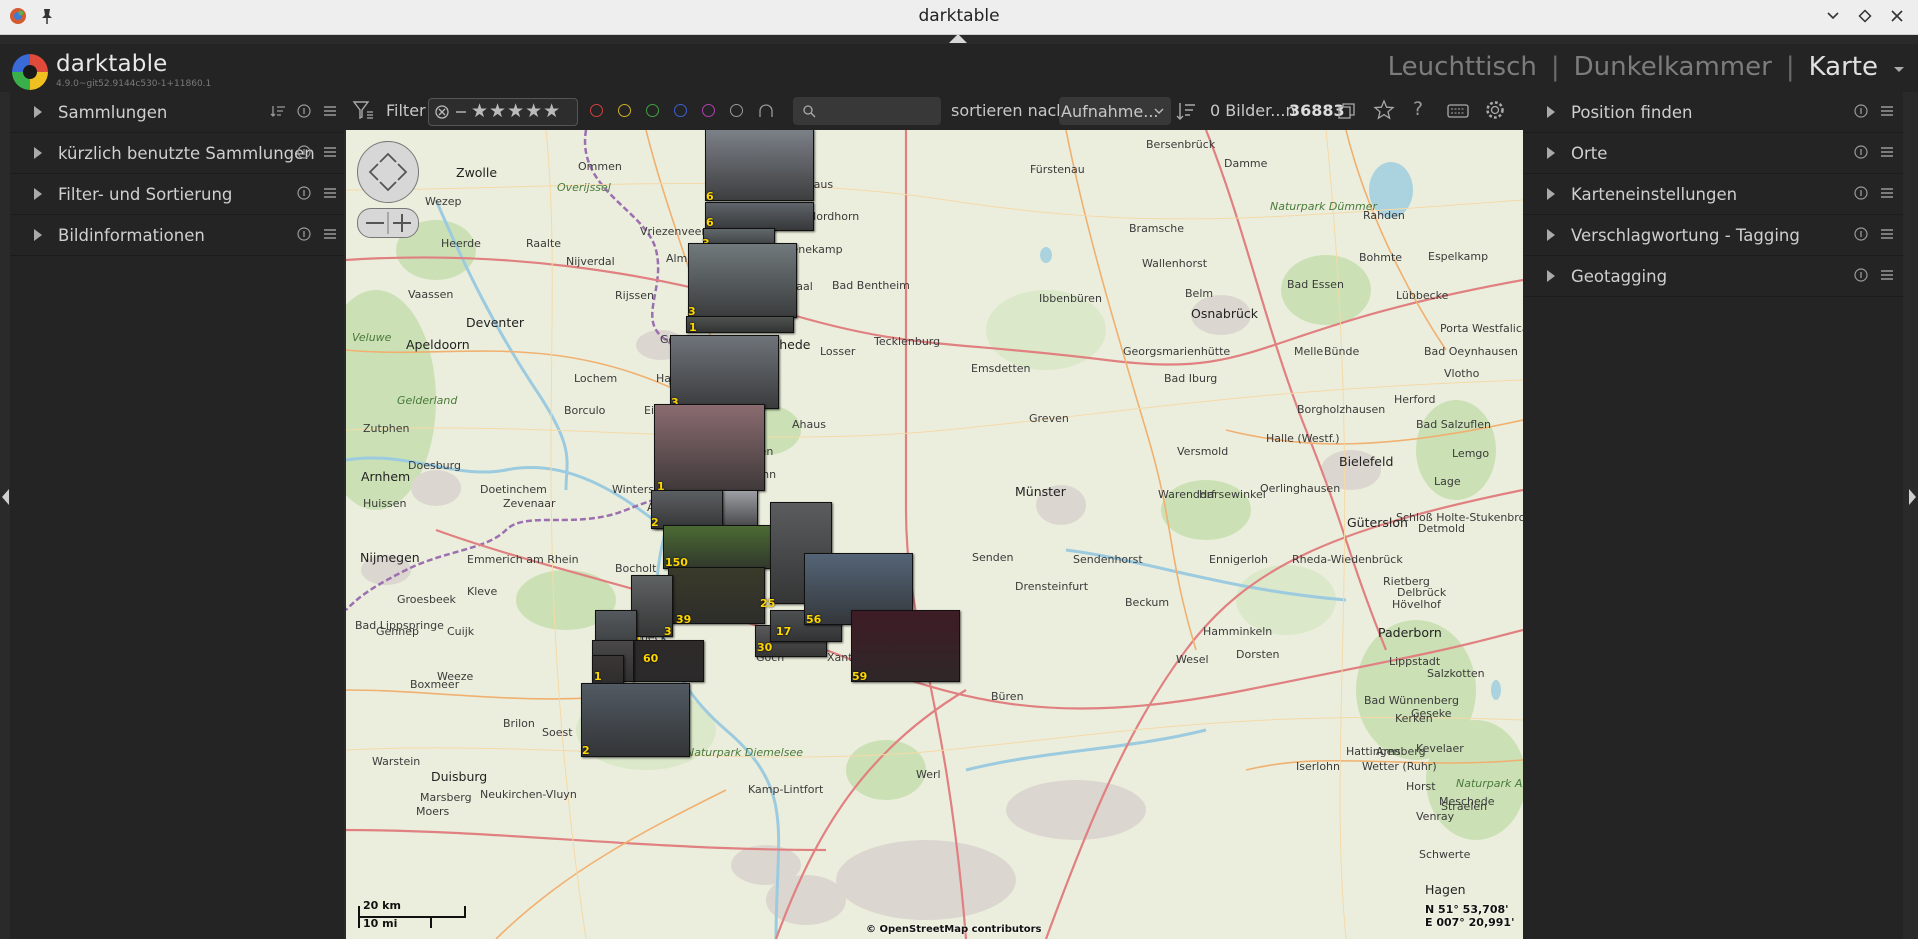 This screenshot has width=1918, height=939. Describe the element at coordinates (1673, 67) in the screenshot. I see `view-darkroom: Dunkelkammer` at that location.